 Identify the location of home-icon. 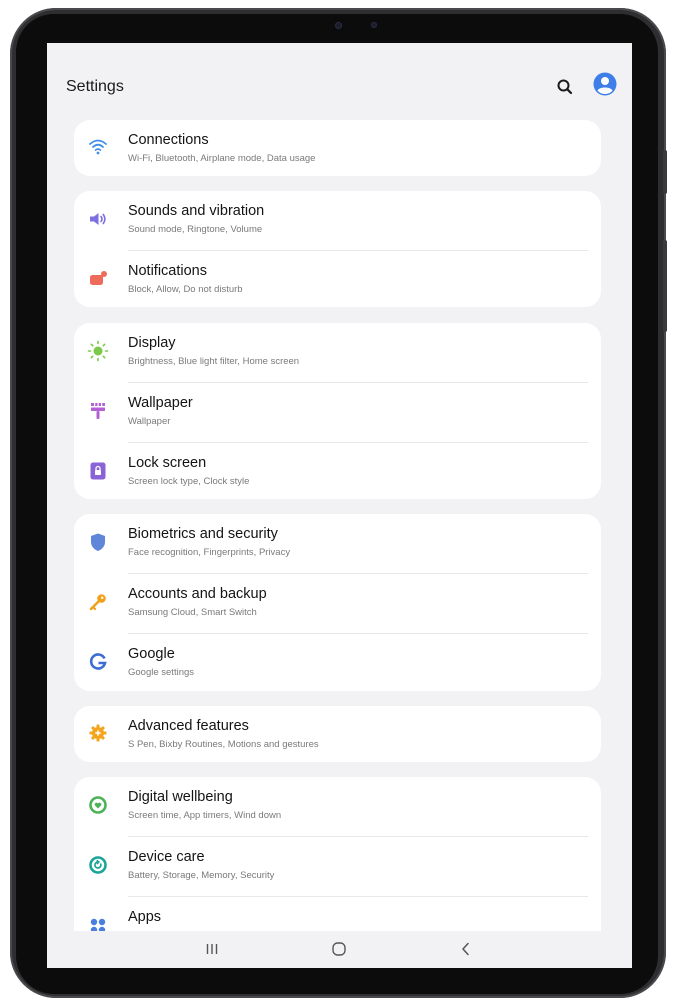
(339, 949).